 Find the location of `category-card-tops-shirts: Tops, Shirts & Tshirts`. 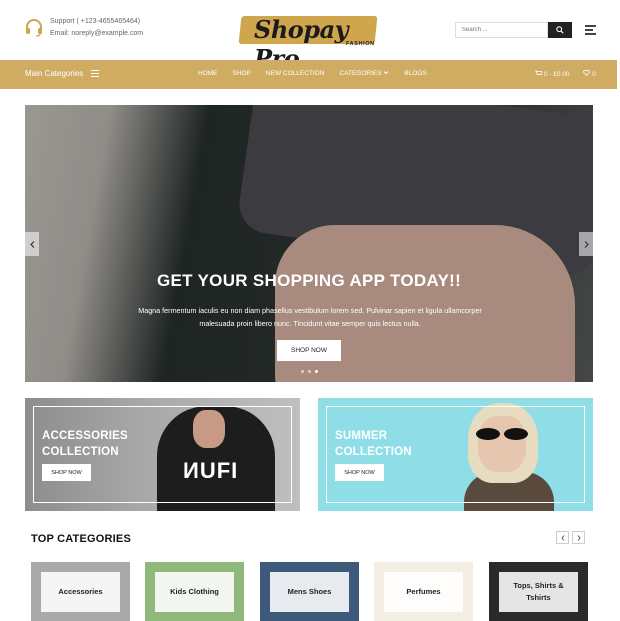

category-card-tops-shirts: Tops, Shirts & Tshirts is located at coordinates (538, 591).